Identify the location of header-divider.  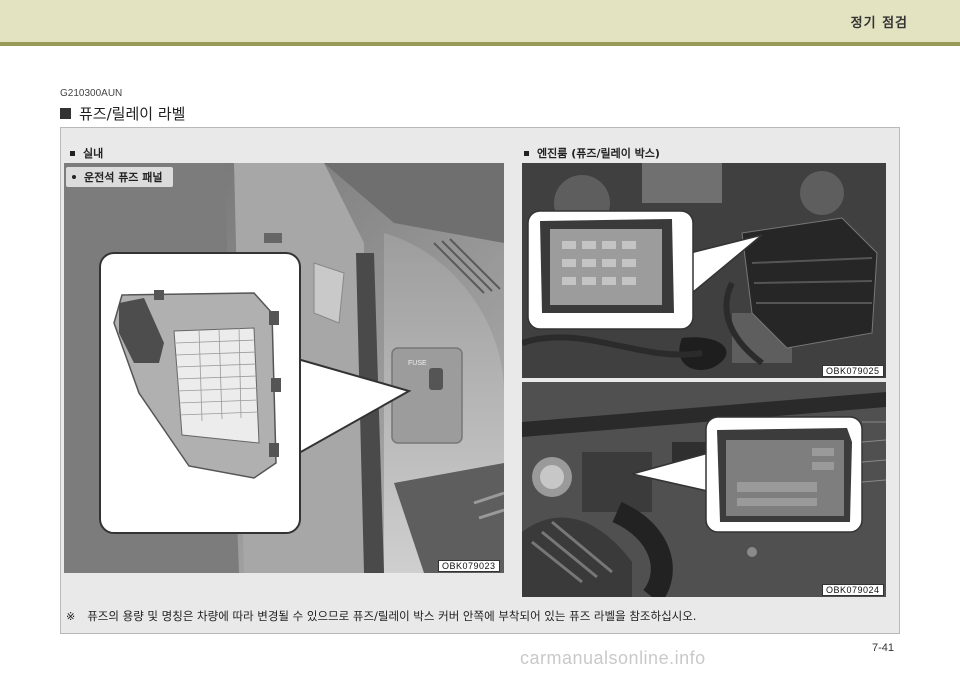
(480, 44).